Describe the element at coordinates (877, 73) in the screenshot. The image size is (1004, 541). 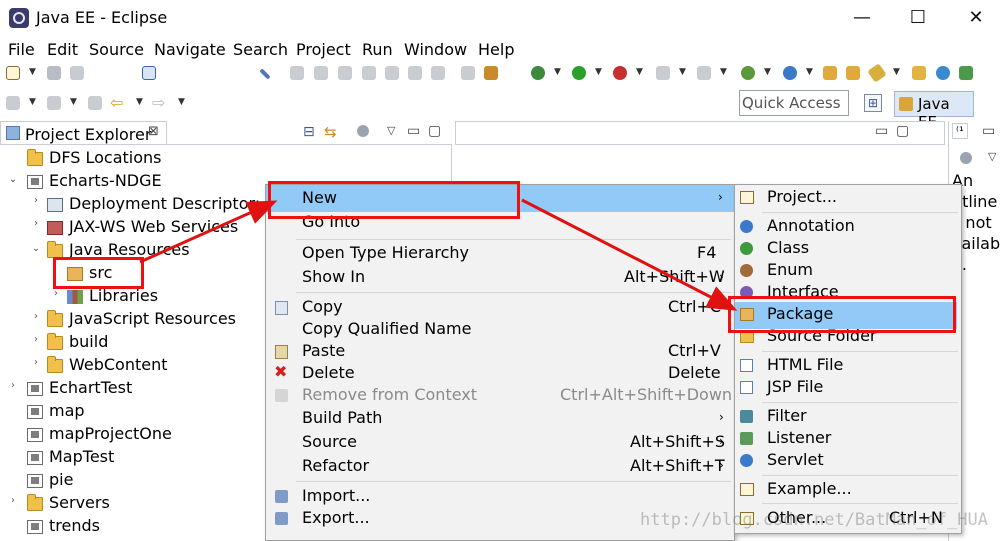
I see `search-icon` at that location.